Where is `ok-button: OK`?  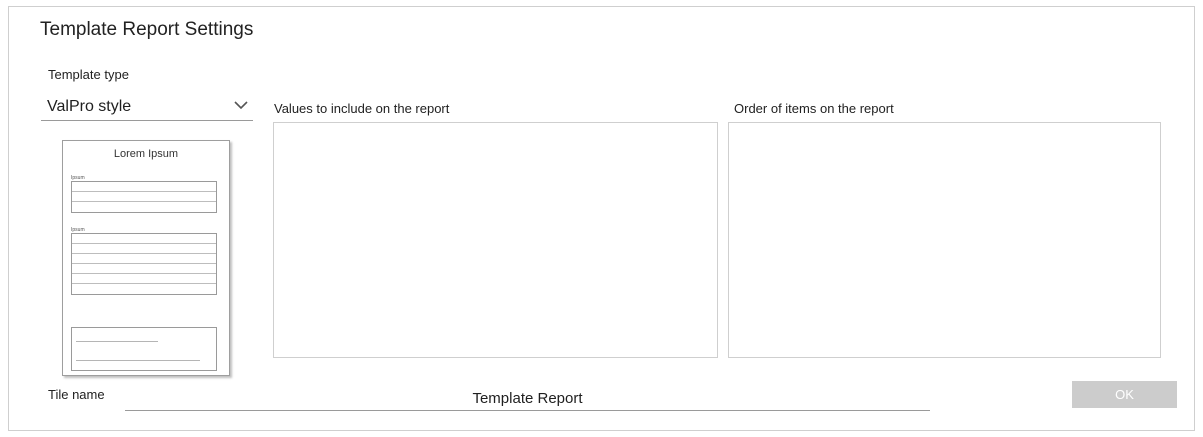 ok-button: OK is located at coordinates (1124, 394).